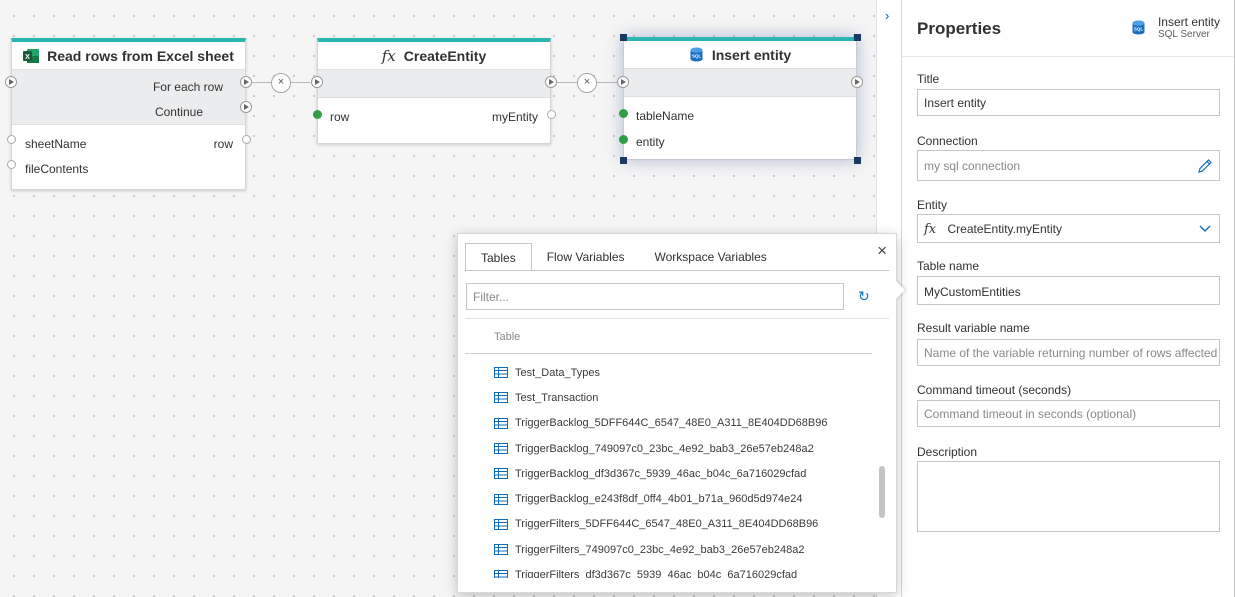 Image resolution: width=1235 pixels, height=597 pixels. What do you see at coordinates (882, 251) in the screenshot?
I see `close-icon: ×` at bounding box center [882, 251].